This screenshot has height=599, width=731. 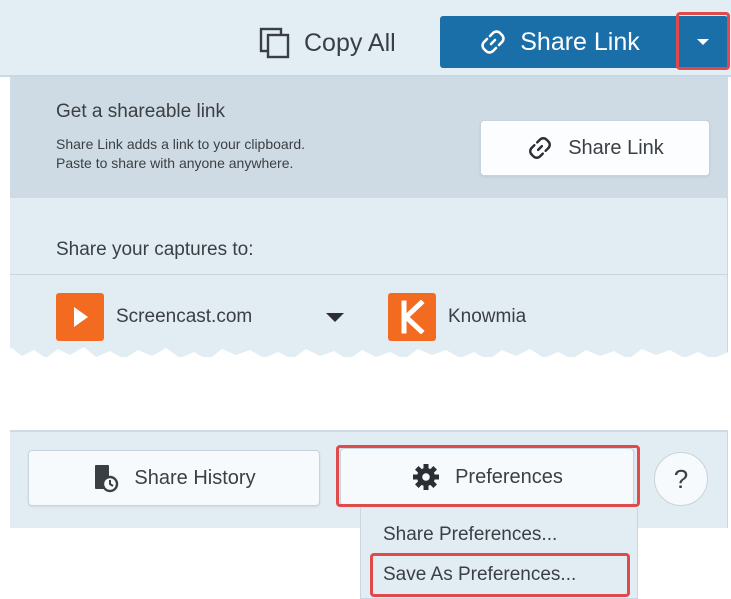 What do you see at coordinates (175, 163) in the screenshot?
I see `shareable-link-description-line2: Paste to share with anyone anywhere.` at bounding box center [175, 163].